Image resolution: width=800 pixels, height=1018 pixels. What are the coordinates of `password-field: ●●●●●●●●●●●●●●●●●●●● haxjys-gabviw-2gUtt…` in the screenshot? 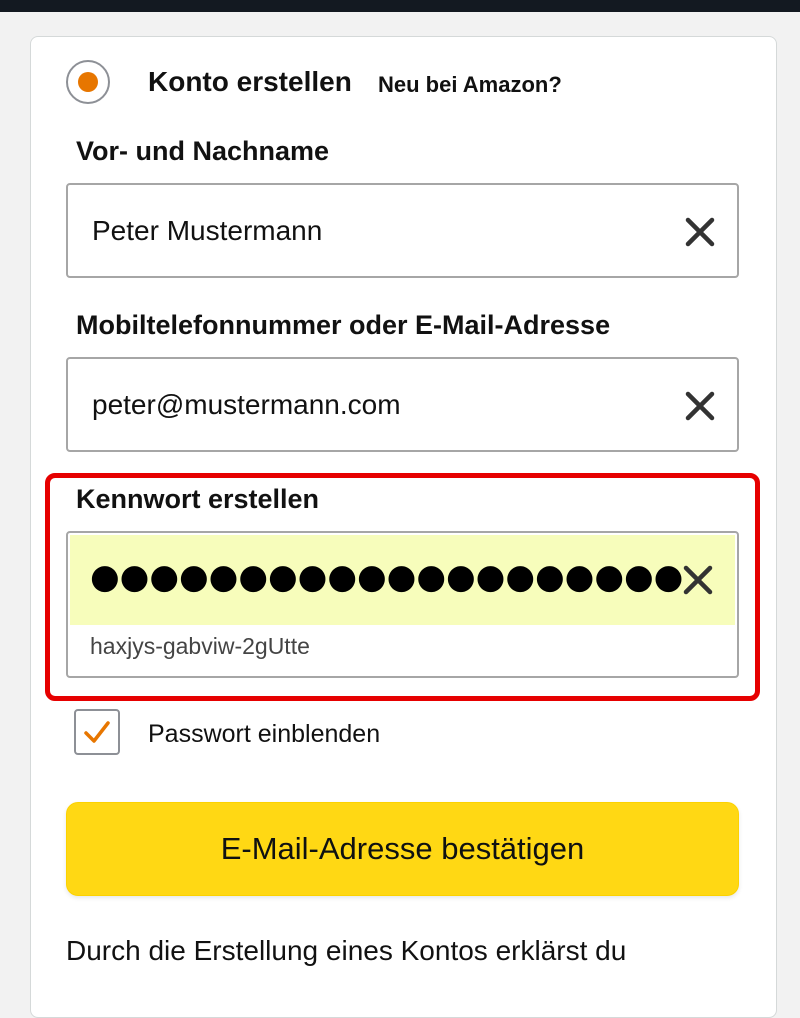 It's located at (402, 604).